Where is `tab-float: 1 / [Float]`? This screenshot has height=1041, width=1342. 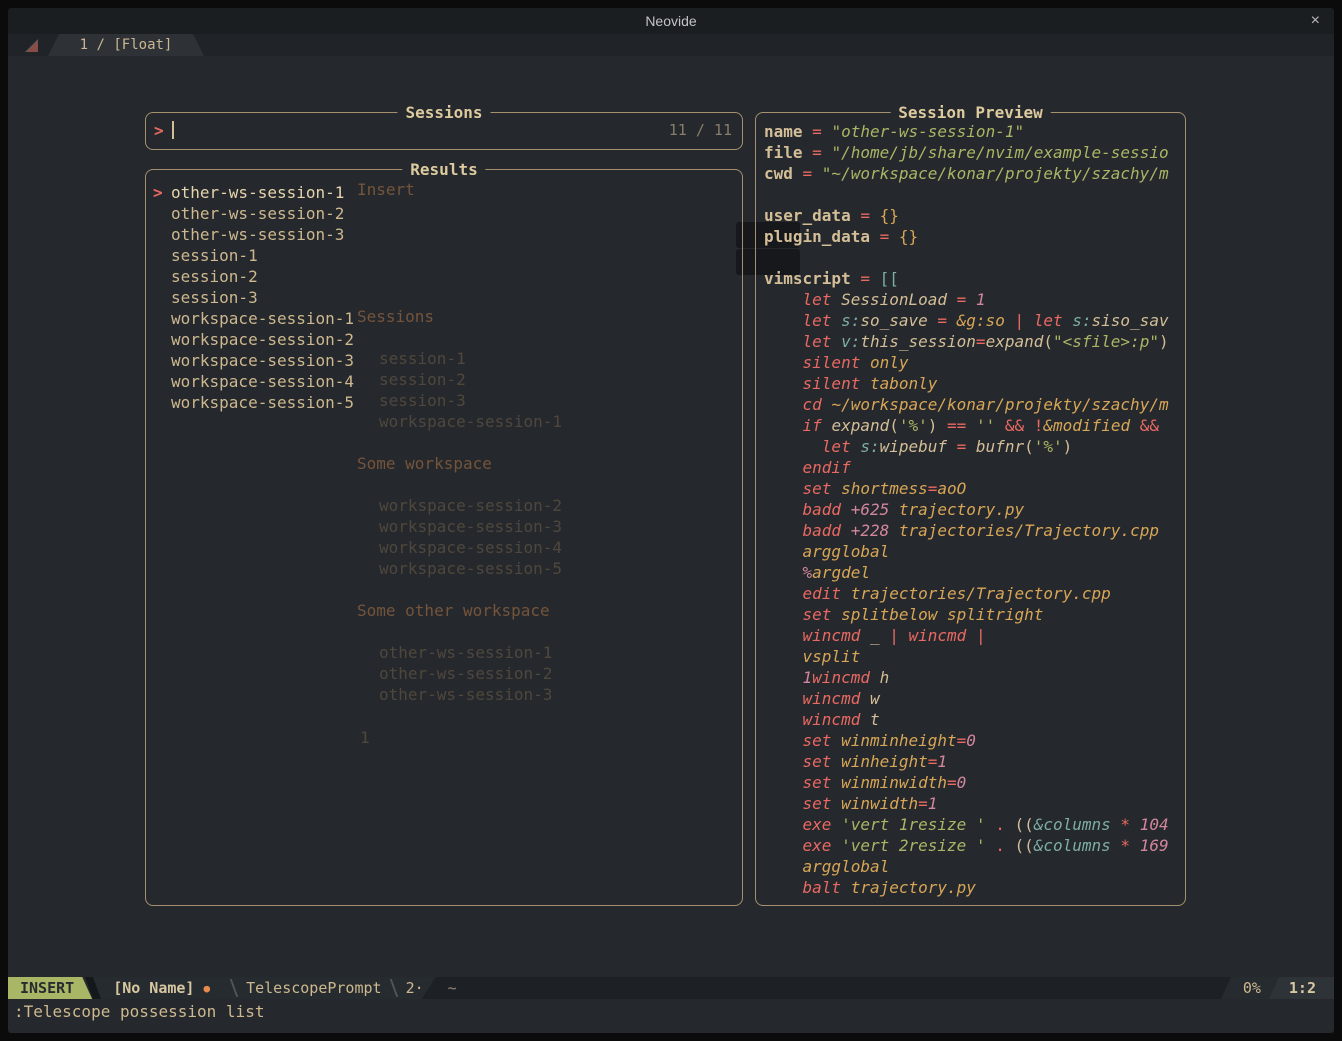
tab-float: 1 / [Float] is located at coordinates (126, 45).